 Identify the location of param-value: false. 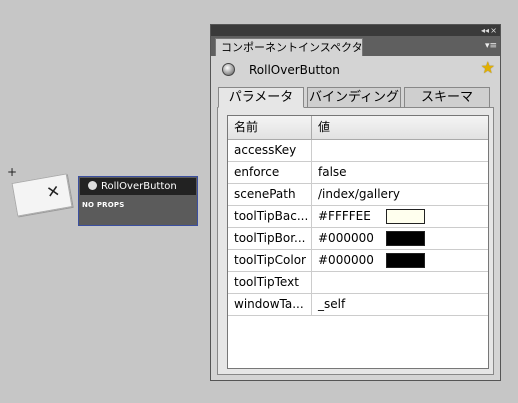
(400, 172).